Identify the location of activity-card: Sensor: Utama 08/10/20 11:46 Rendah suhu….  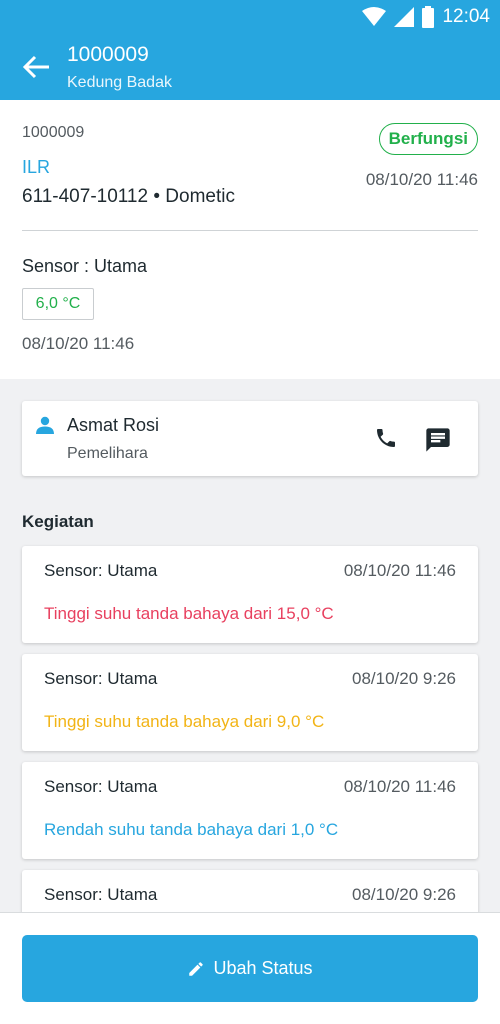
(250, 810).